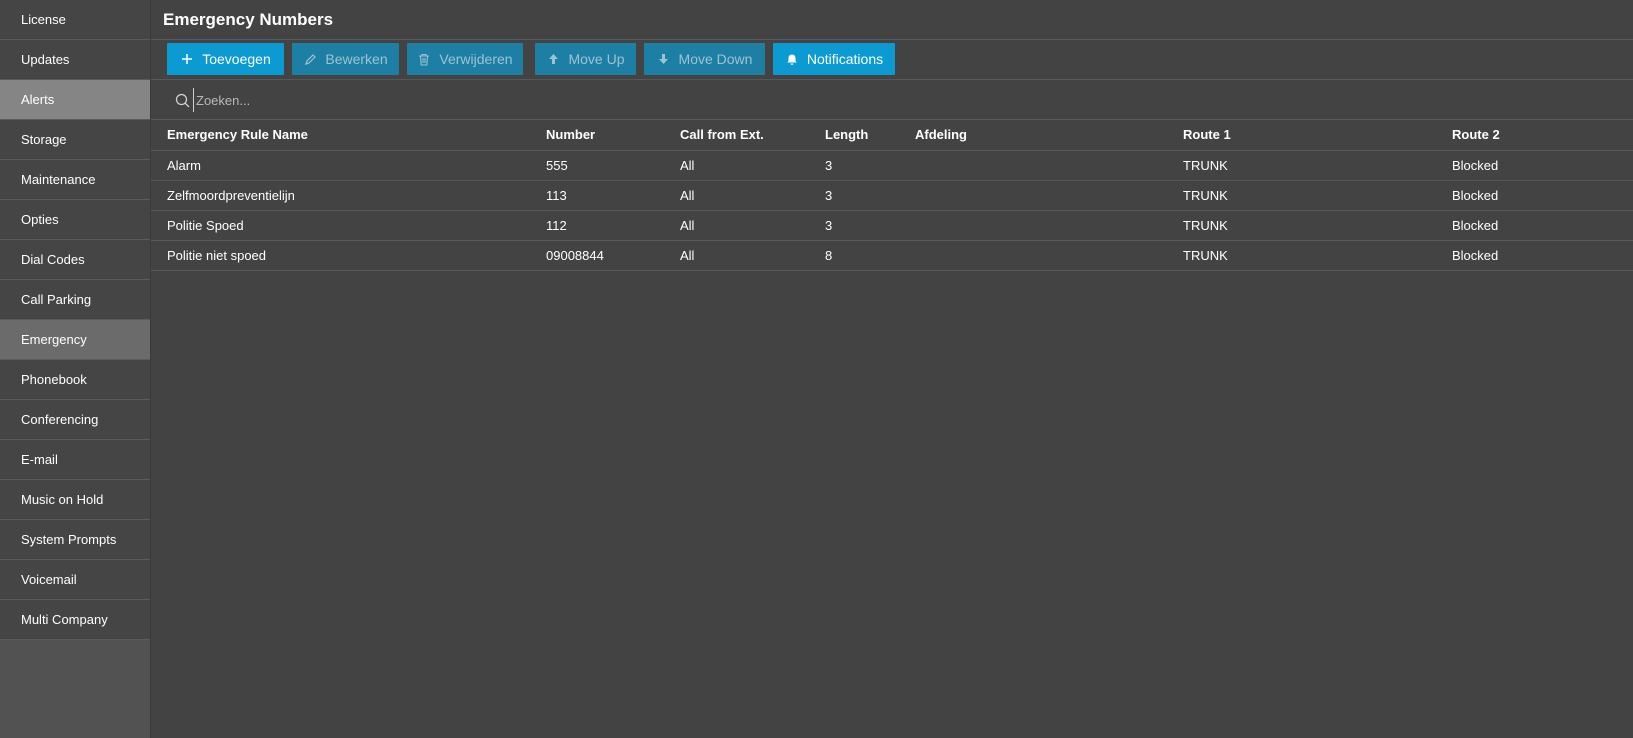 The height and width of the screenshot is (738, 1633). What do you see at coordinates (75, 580) in the screenshot?
I see `sidebar-item-voicemail: Voicemail` at bounding box center [75, 580].